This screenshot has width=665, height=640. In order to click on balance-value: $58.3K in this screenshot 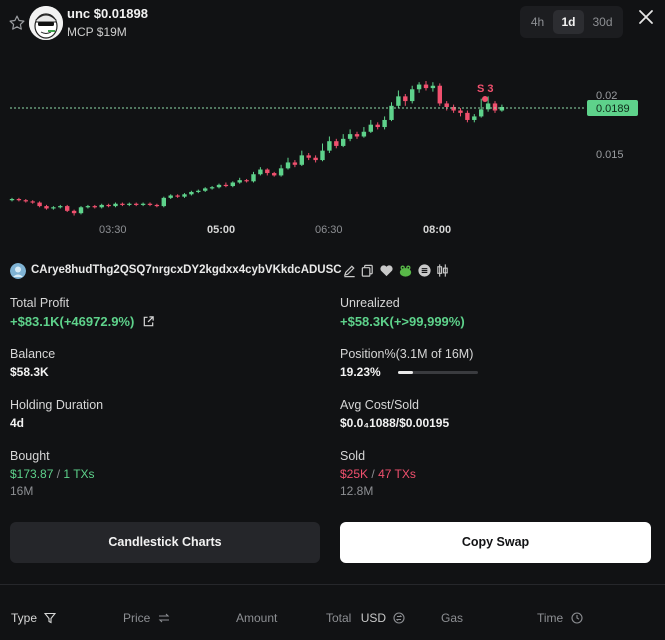, I will do `click(29, 372)`.